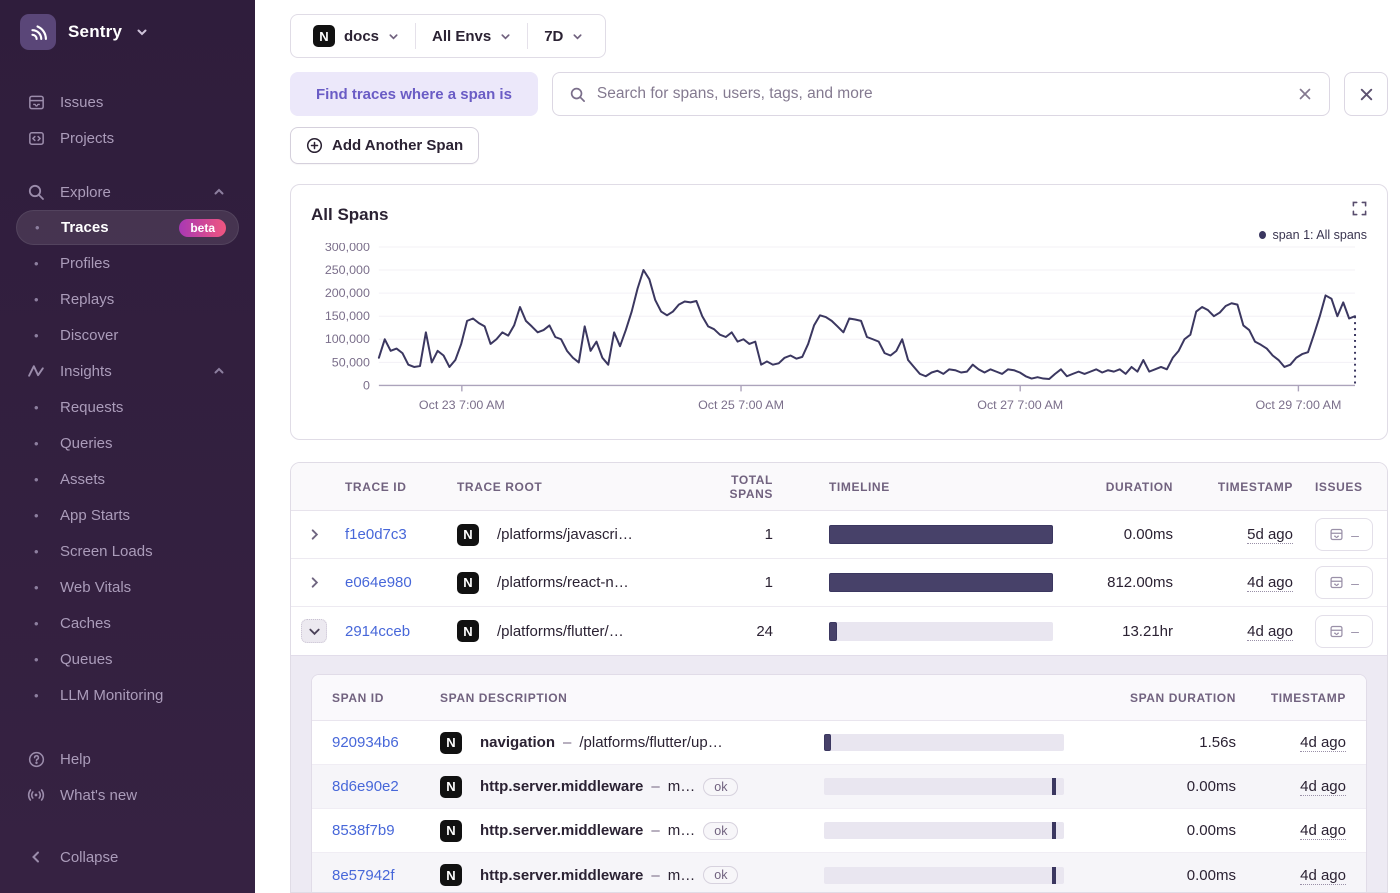  What do you see at coordinates (127, 227) in the screenshot?
I see `sidebar-item-traces: • Traces beta` at bounding box center [127, 227].